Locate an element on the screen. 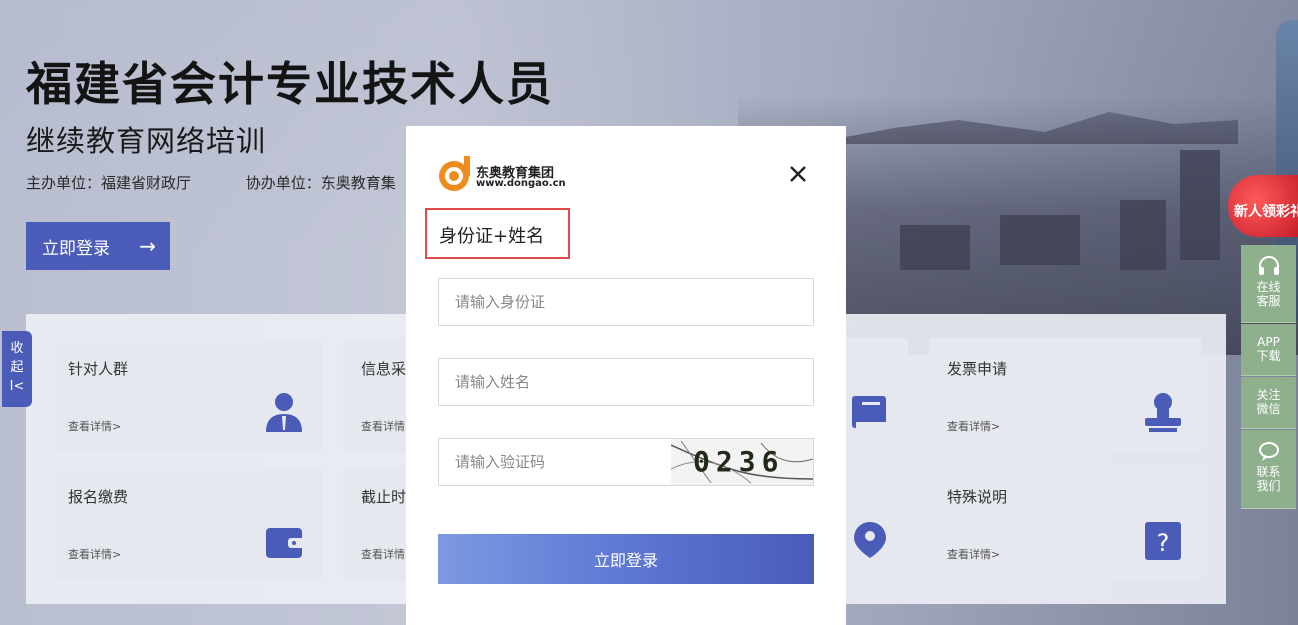 The width and height of the screenshot is (1298, 625). card-title: 截止时 is located at coordinates (384, 497).